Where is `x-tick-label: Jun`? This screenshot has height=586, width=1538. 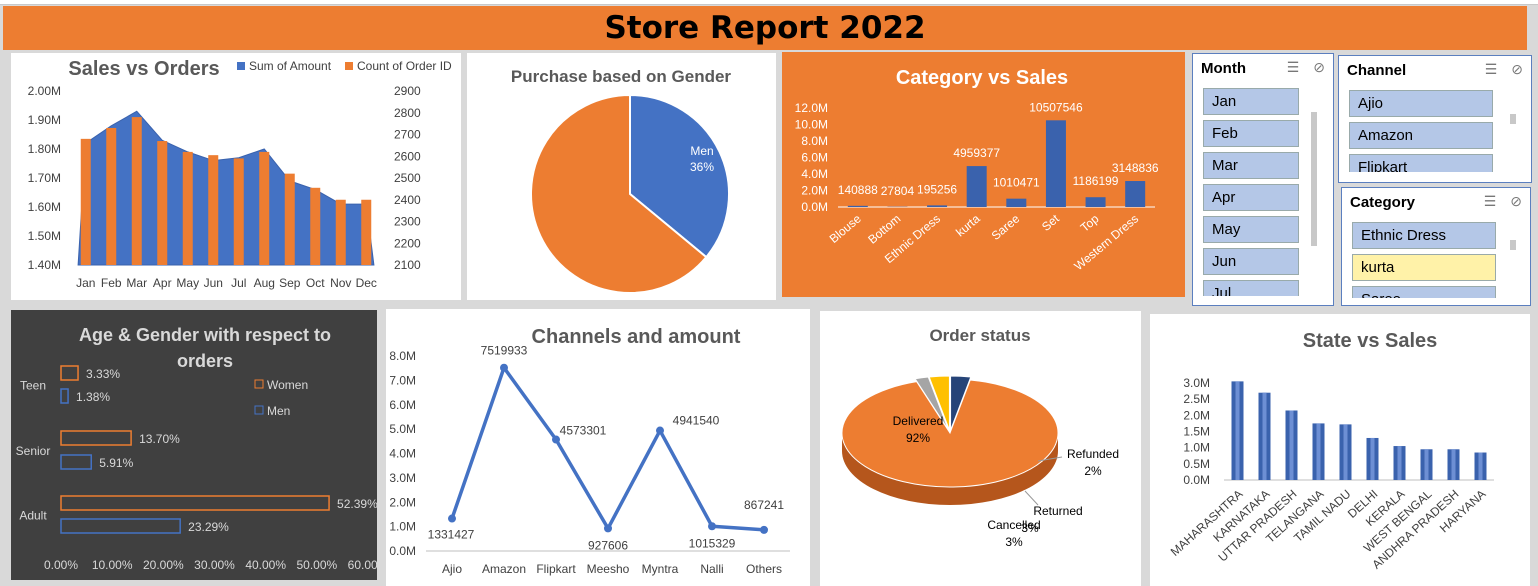
x-tick-label: Jun is located at coordinates (213, 283).